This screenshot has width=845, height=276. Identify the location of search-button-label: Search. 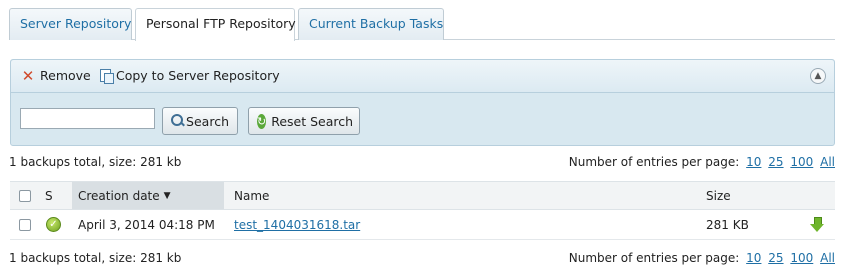
(207, 121).